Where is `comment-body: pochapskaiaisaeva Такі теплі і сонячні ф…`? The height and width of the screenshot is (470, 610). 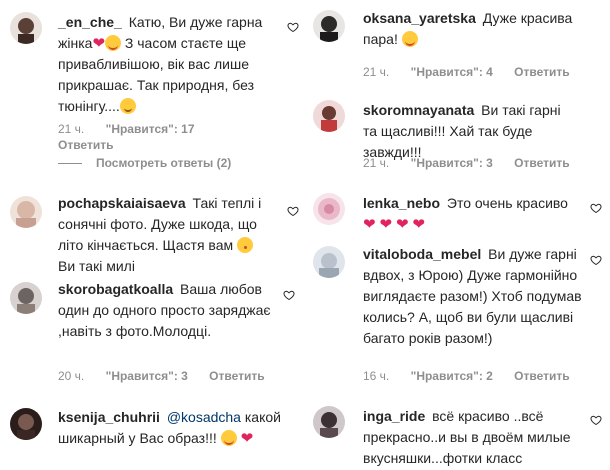
comment-body: pochapskaiaisaeva Такі теплі і сонячні ф… is located at coordinates (165, 235).